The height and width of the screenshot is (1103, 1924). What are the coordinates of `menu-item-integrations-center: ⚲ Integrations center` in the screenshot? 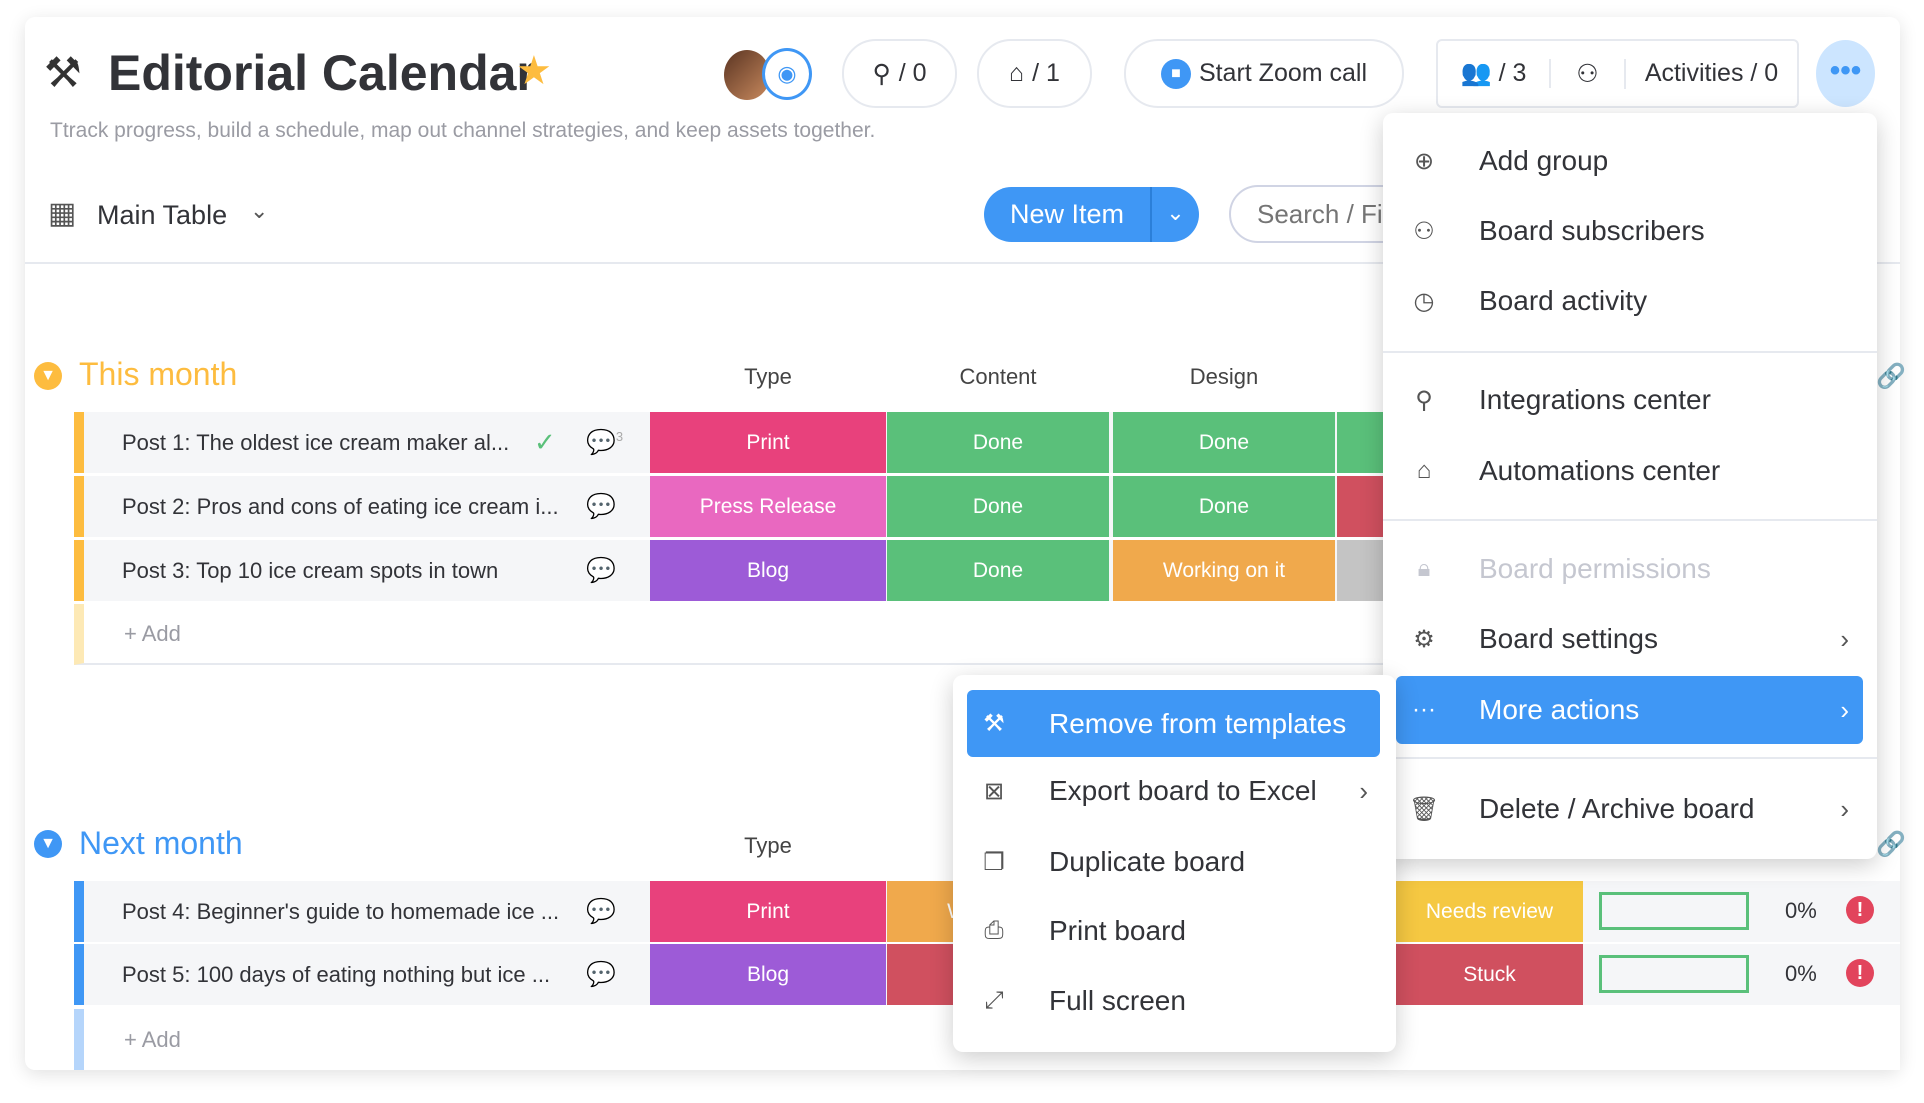 It's located at (1630, 400).